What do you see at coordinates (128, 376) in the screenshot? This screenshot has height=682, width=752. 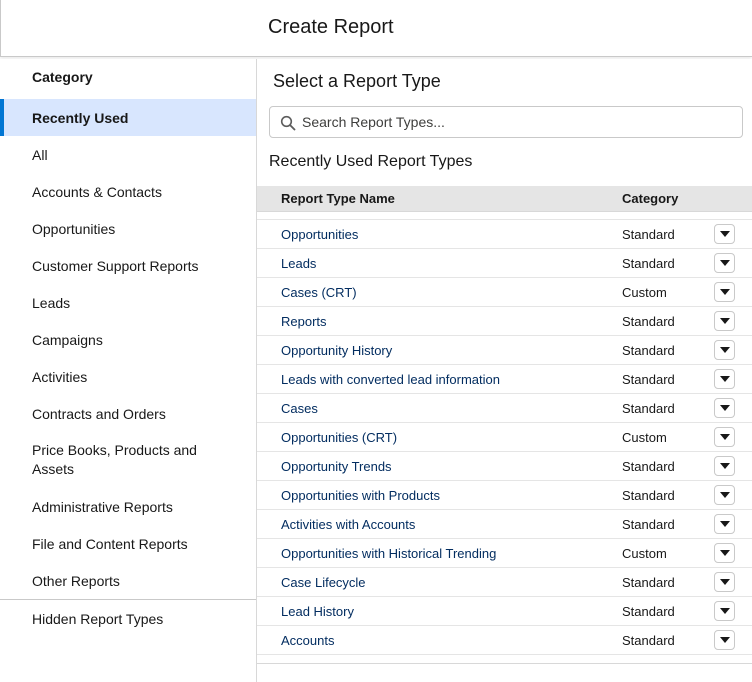 I see `category-item-activities: Activities` at bounding box center [128, 376].